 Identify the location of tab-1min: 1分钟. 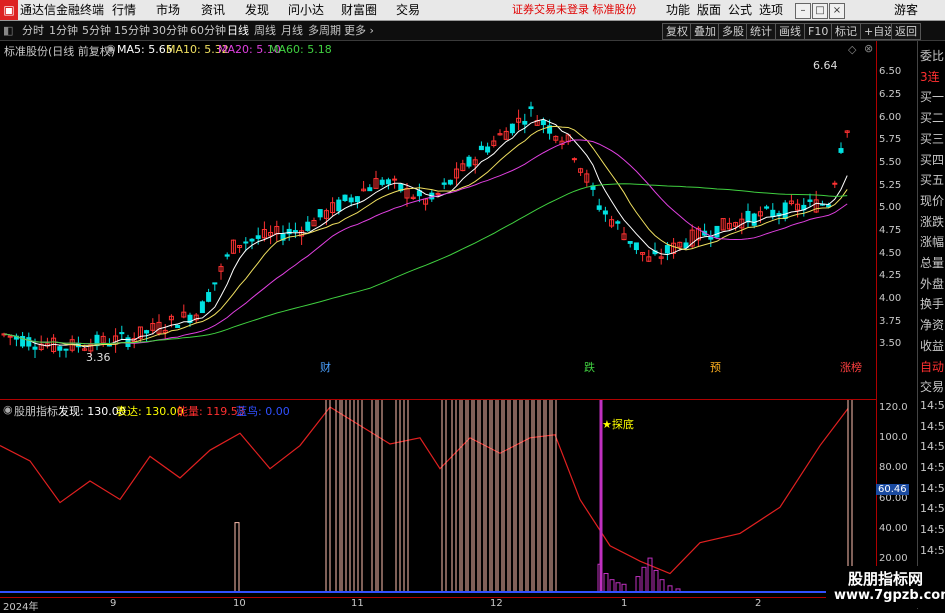
(63, 30).